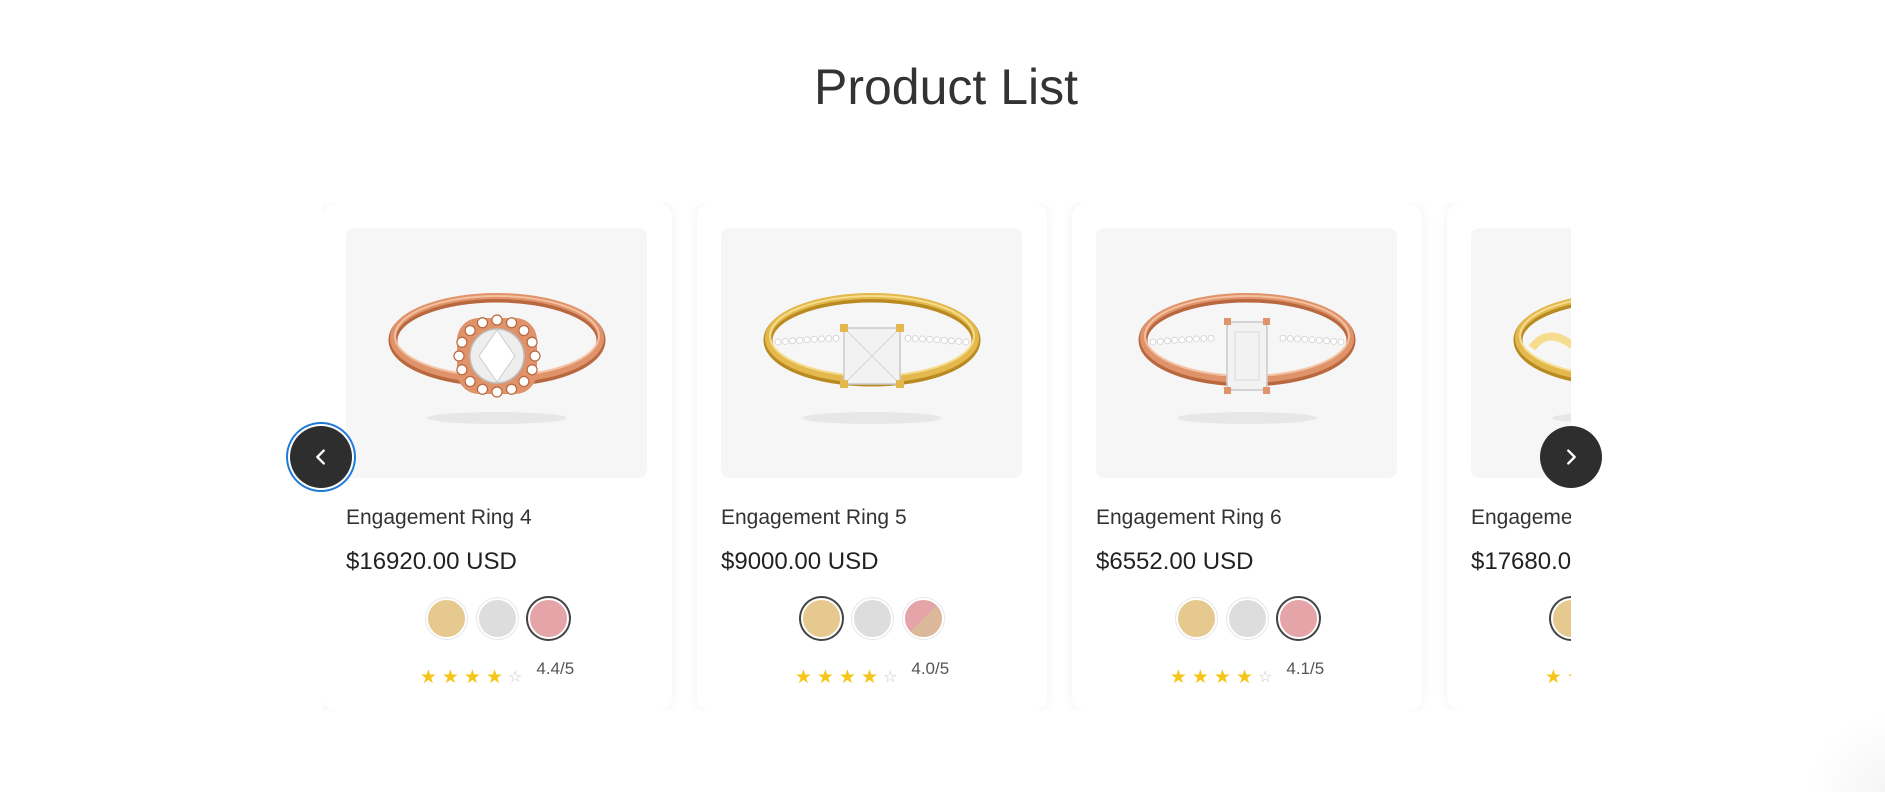 The image size is (1885, 792). What do you see at coordinates (1521, 518) in the screenshot?
I see `product-name: Engagement Ring 7` at bounding box center [1521, 518].